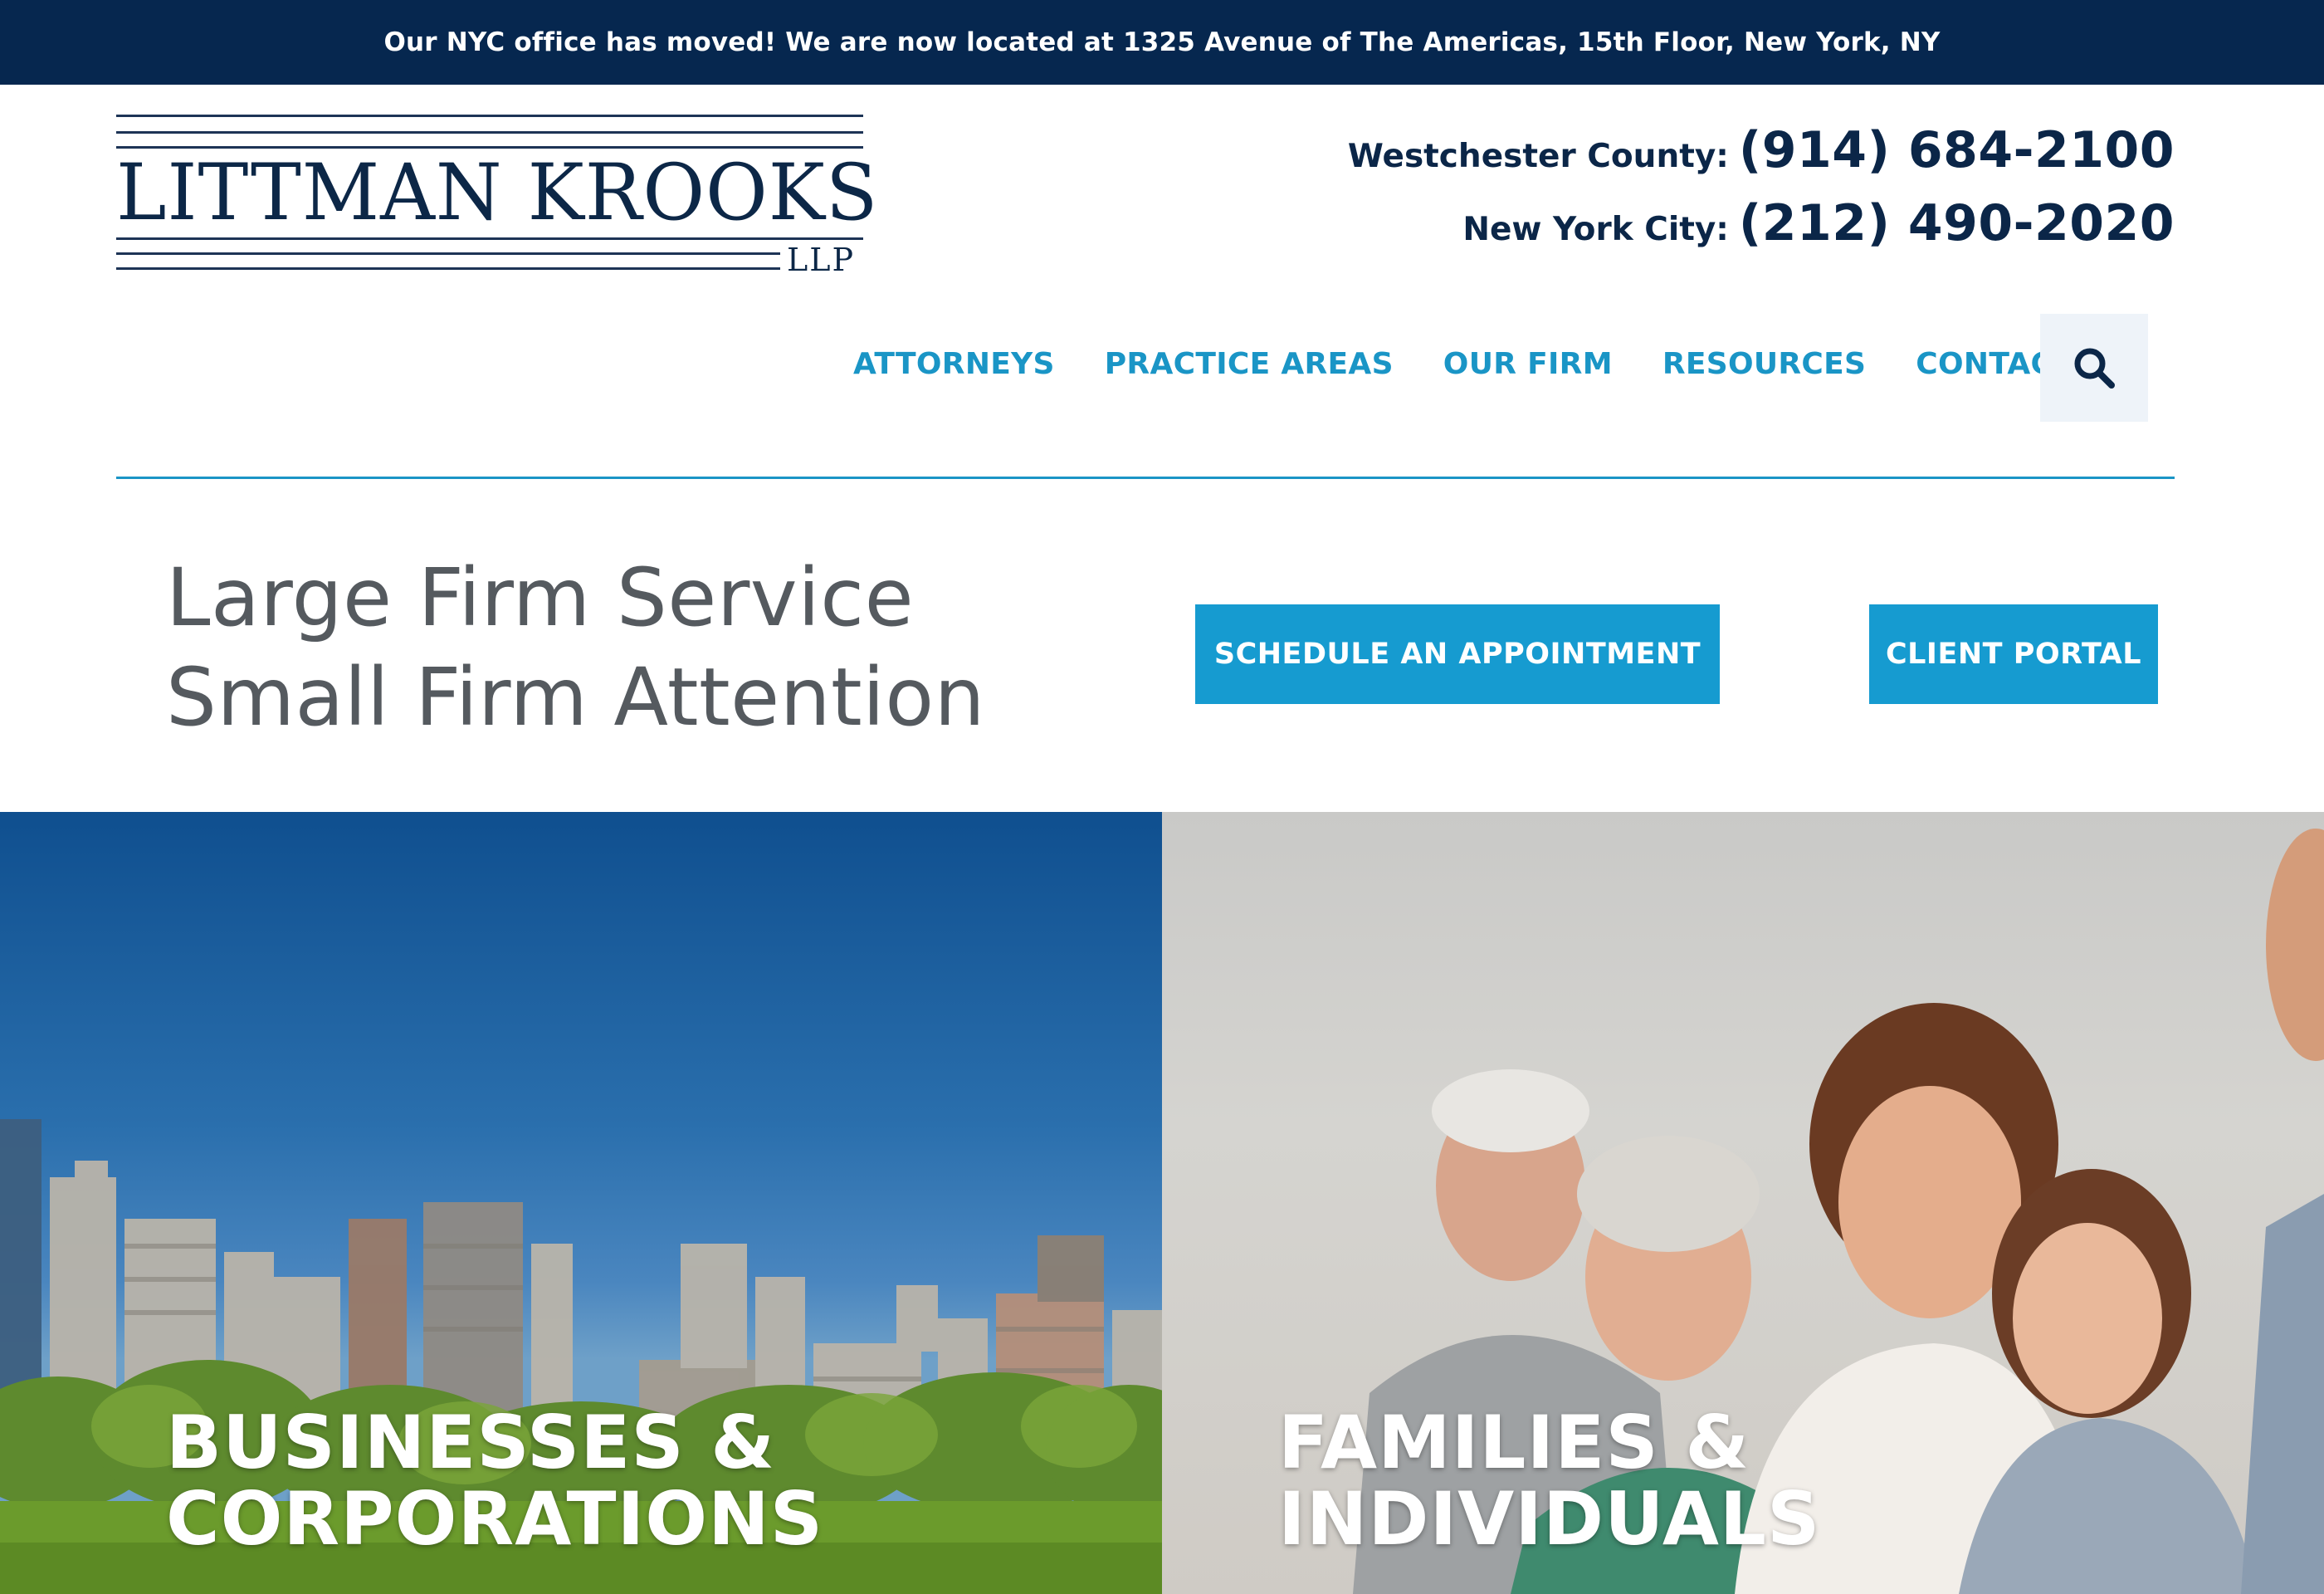 This screenshot has height=1594, width=2324. I want to click on logo-wordmark: LITTMAN KROOKS, so click(498, 193).